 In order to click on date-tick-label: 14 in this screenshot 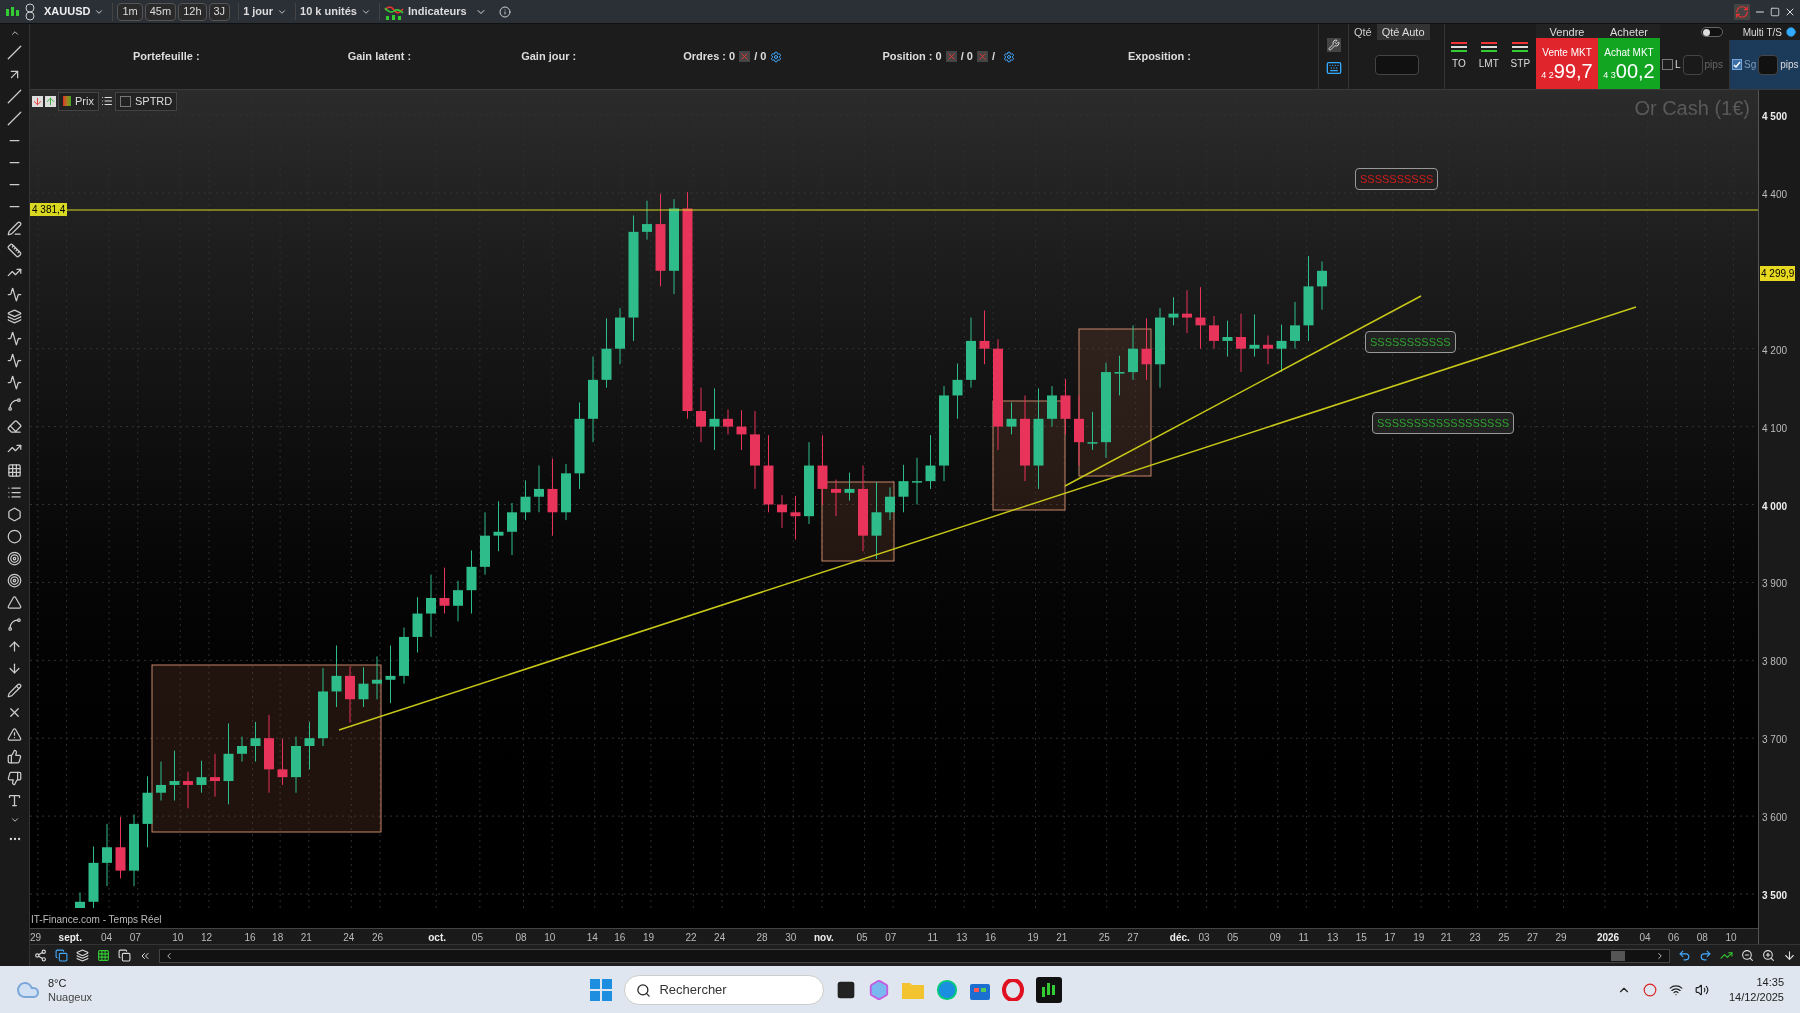, I will do `click(592, 938)`.